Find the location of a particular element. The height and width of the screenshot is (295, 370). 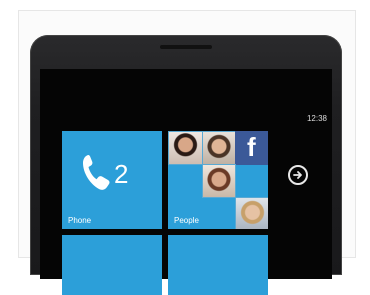

phone-tile: 2 Phone is located at coordinates (112, 180).